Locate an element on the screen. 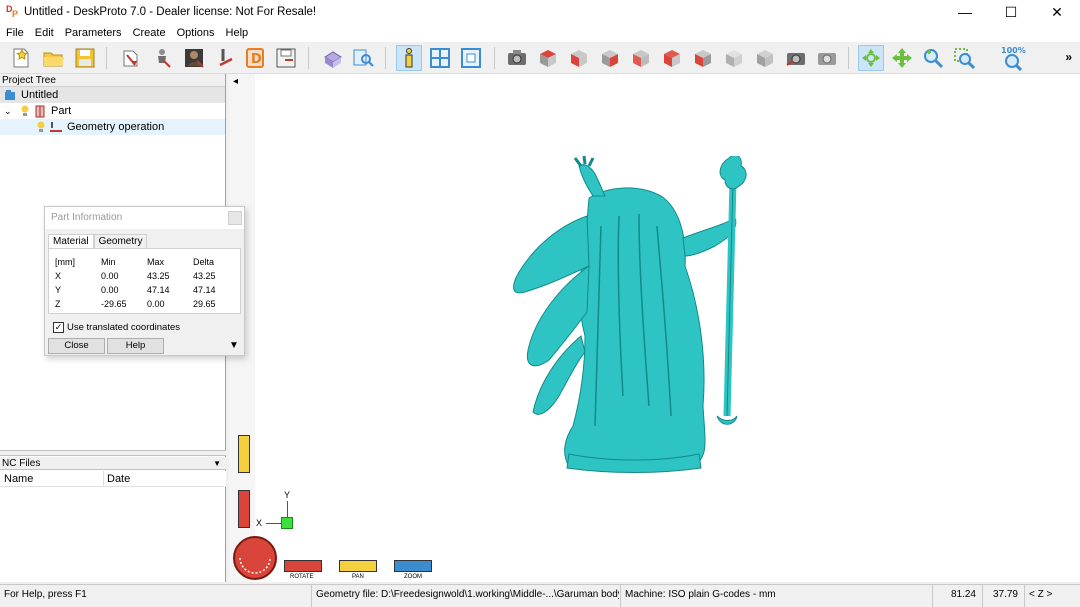 This screenshot has height=607, width=1080. view-bottom-icon is located at coordinates (703, 58).